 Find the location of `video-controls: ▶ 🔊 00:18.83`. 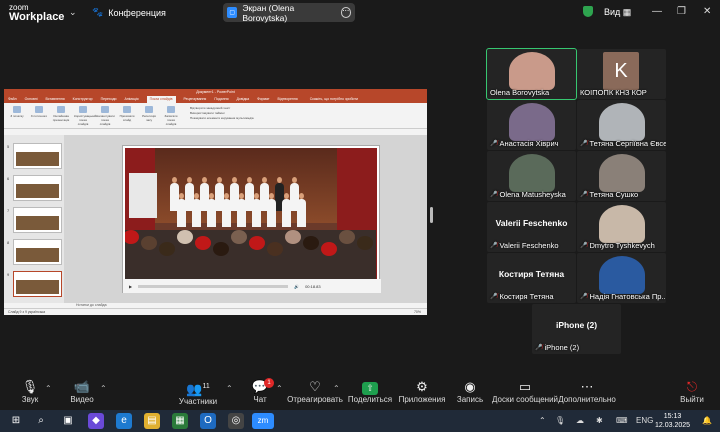

video-controls: ▶ 🔊 00:18.83 is located at coordinates (252, 286).